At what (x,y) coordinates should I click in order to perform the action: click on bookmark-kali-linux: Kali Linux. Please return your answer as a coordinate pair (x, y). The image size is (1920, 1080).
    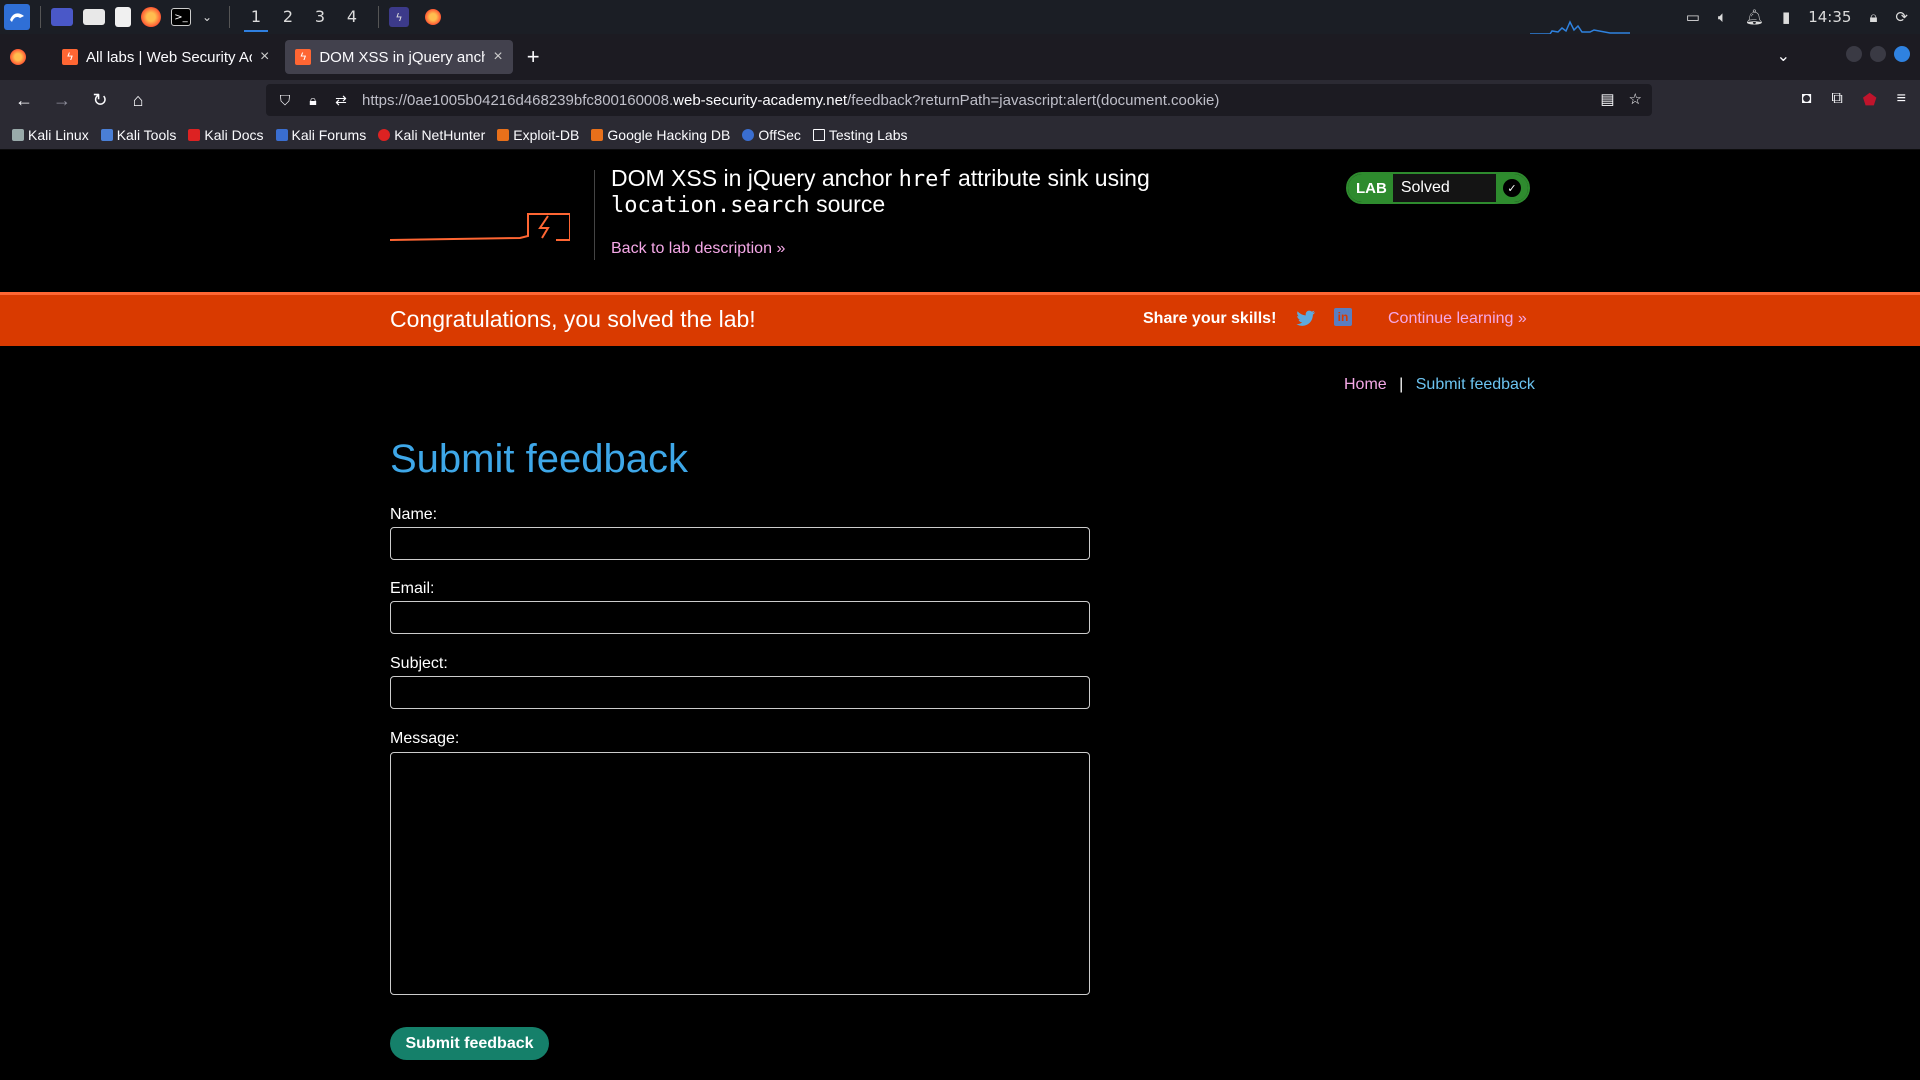
    Looking at the image, I should click on (50, 135).